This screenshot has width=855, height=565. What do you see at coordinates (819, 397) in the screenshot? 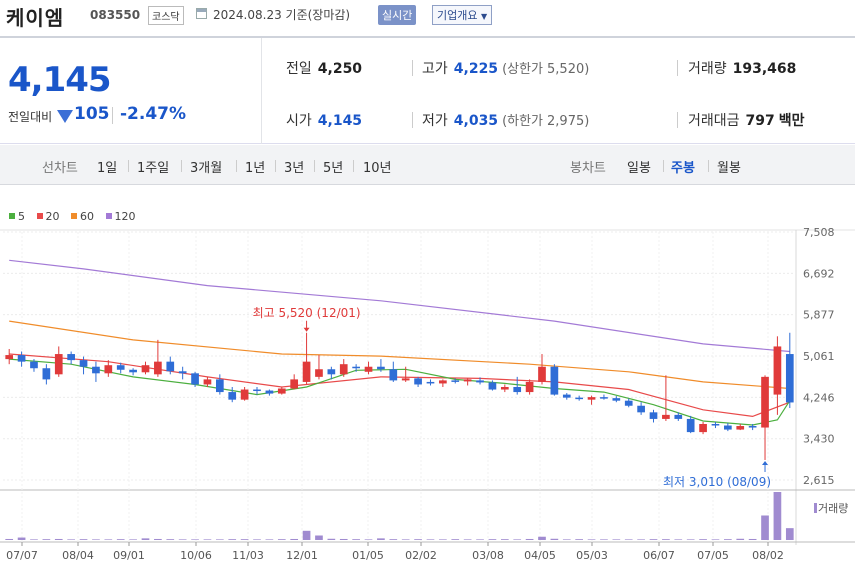
I see `y-tick-label: 4,246` at bounding box center [819, 397].